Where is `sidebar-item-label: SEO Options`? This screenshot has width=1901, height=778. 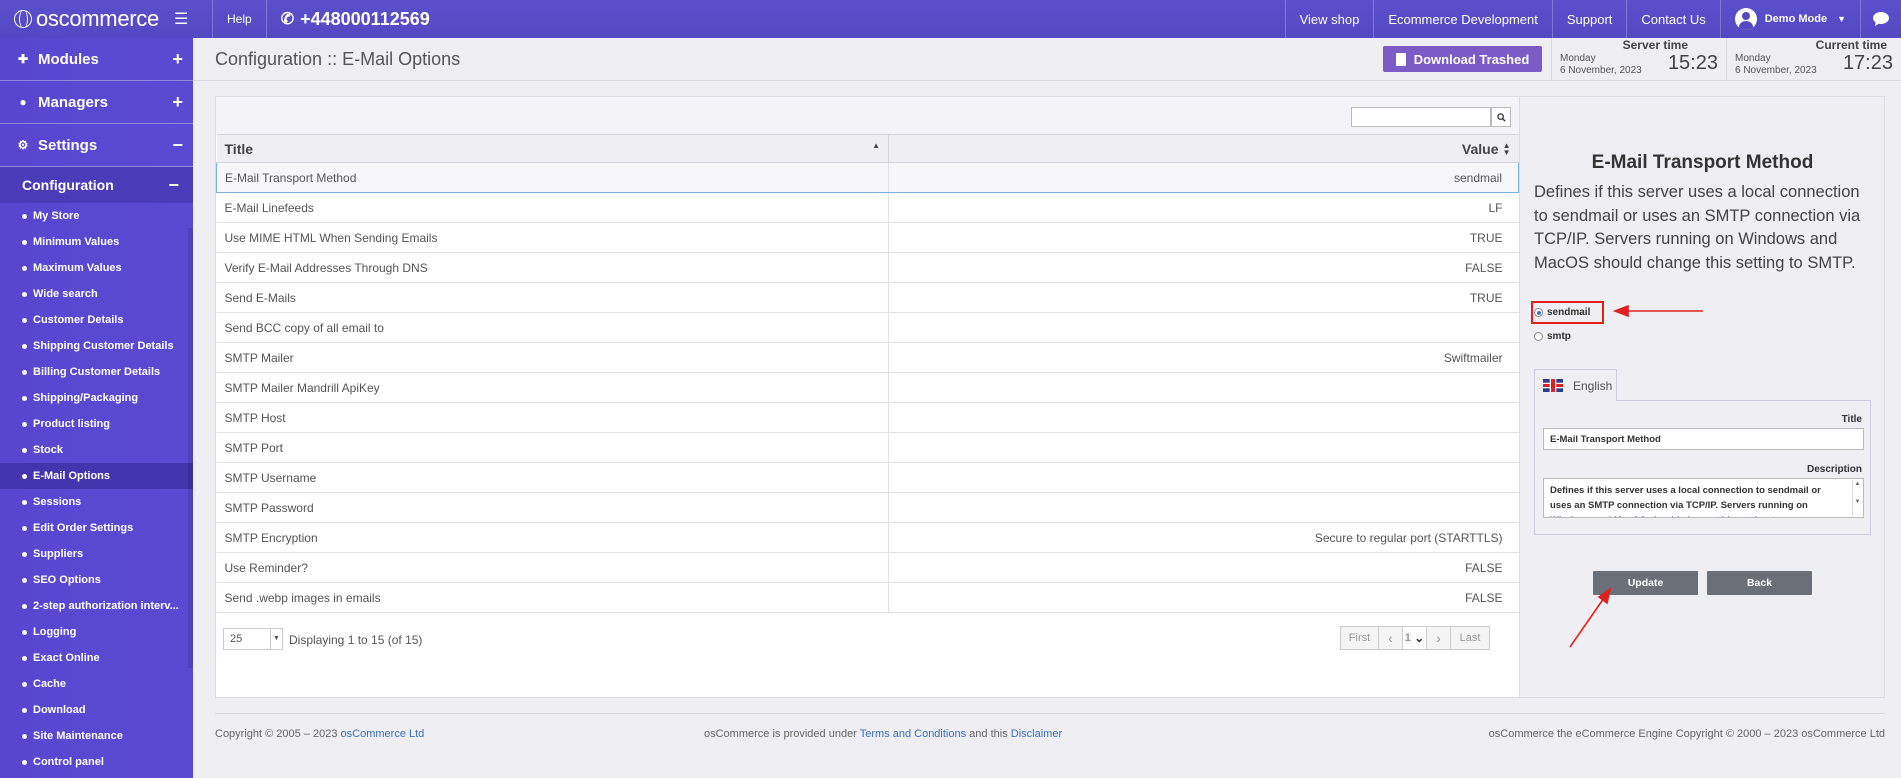 sidebar-item-label: SEO Options is located at coordinates (67, 580).